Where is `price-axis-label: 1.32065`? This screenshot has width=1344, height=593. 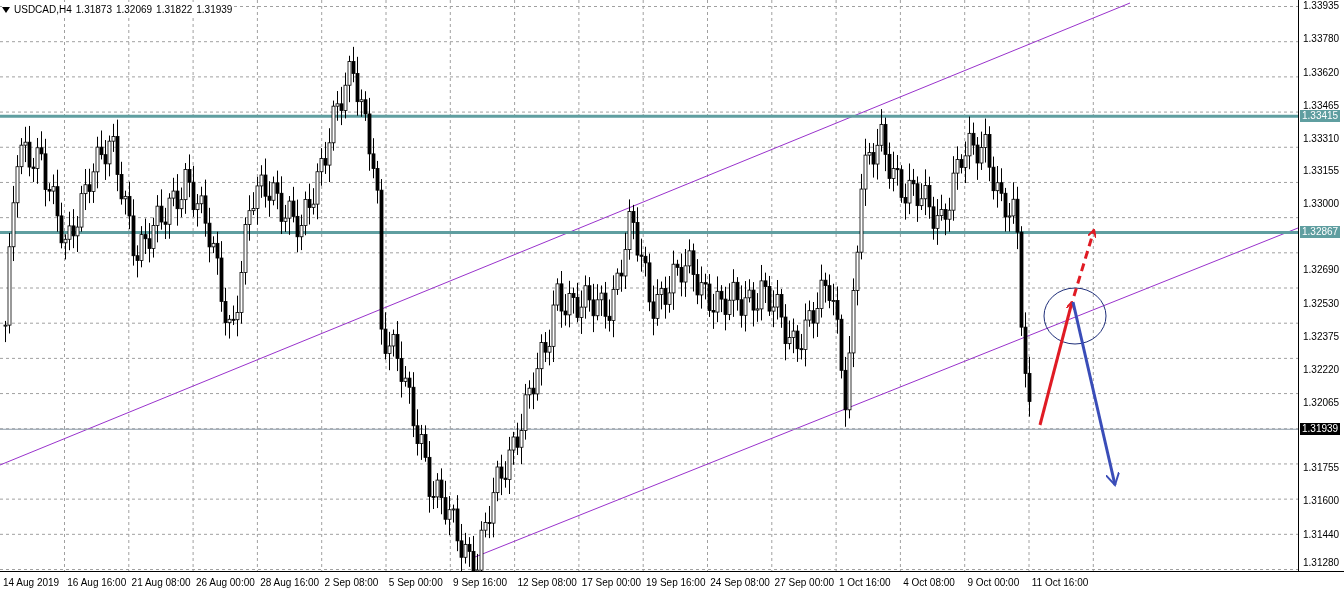 price-axis-label: 1.32065 is located at coordinates (1321, 402).